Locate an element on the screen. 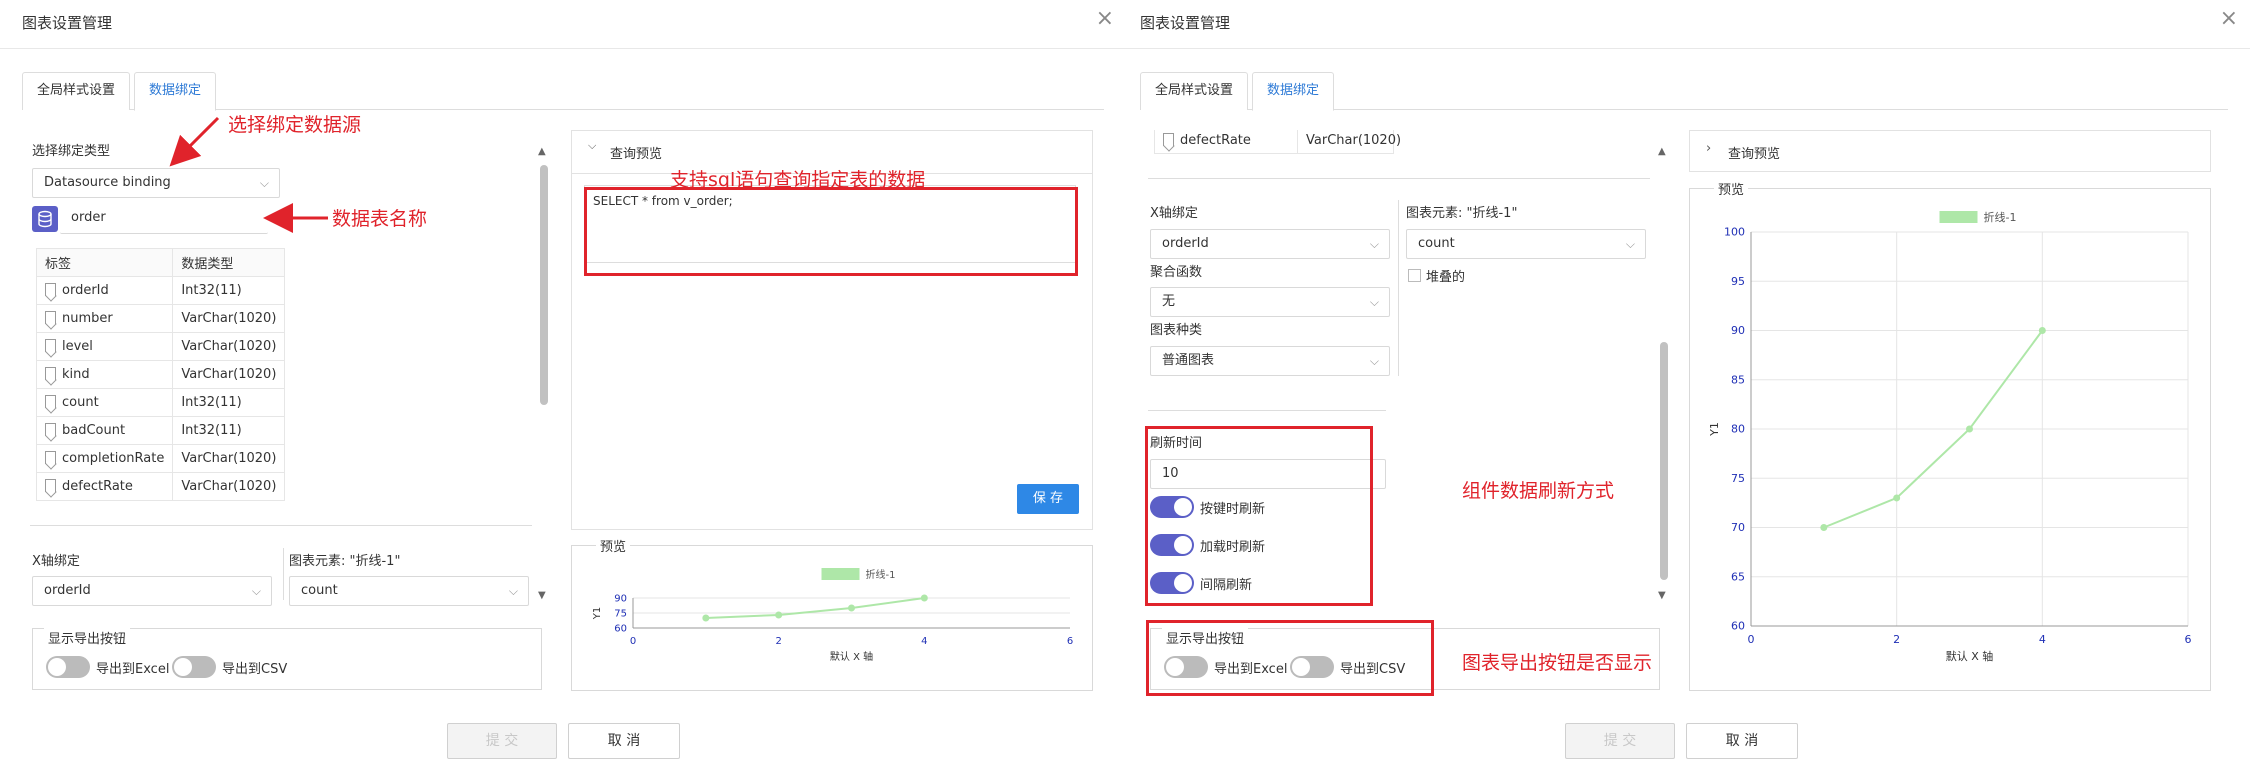 The image size is (2250, 769). table-row: kind VarChar(1020) is located at coordinates (160, 374).